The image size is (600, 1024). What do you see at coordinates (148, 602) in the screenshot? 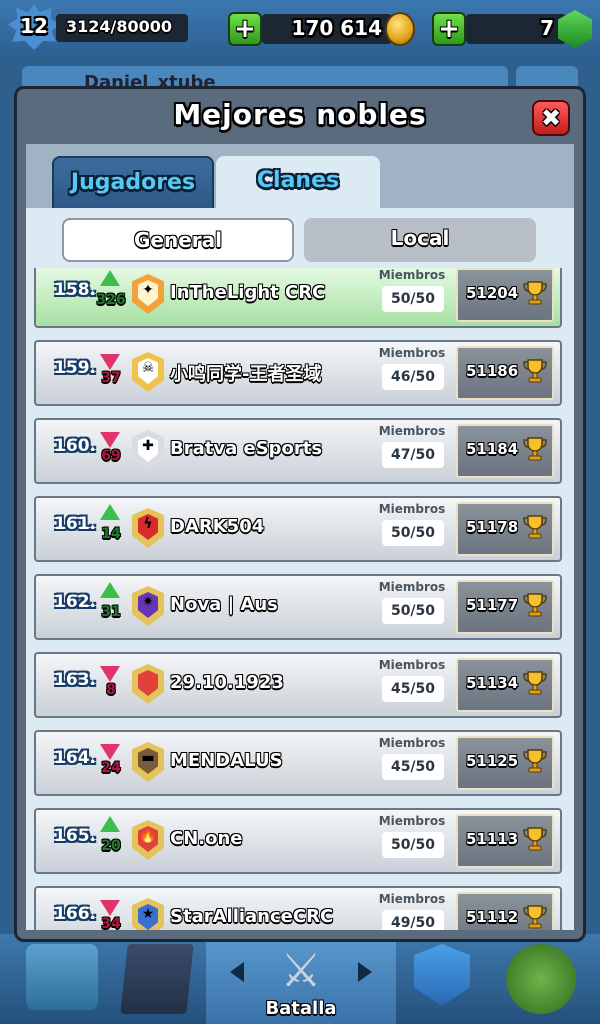
I see `clan-badge-symbol: ✷` at bounding box center [148, 602].